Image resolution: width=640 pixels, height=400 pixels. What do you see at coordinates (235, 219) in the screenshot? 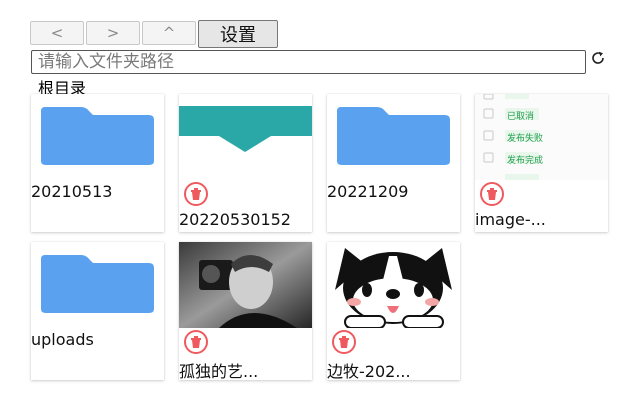
I see `file-name: 20220530152` at bounding box center [235, 219].